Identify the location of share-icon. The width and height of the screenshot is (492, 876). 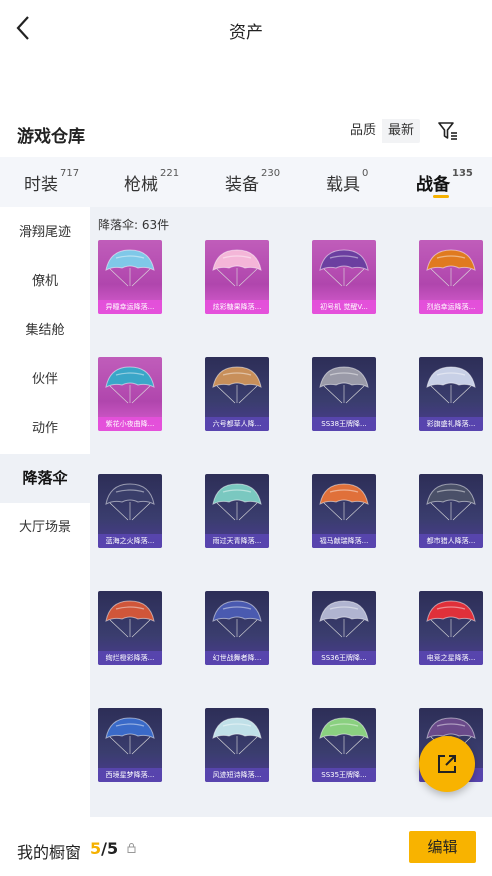
(447, 764).